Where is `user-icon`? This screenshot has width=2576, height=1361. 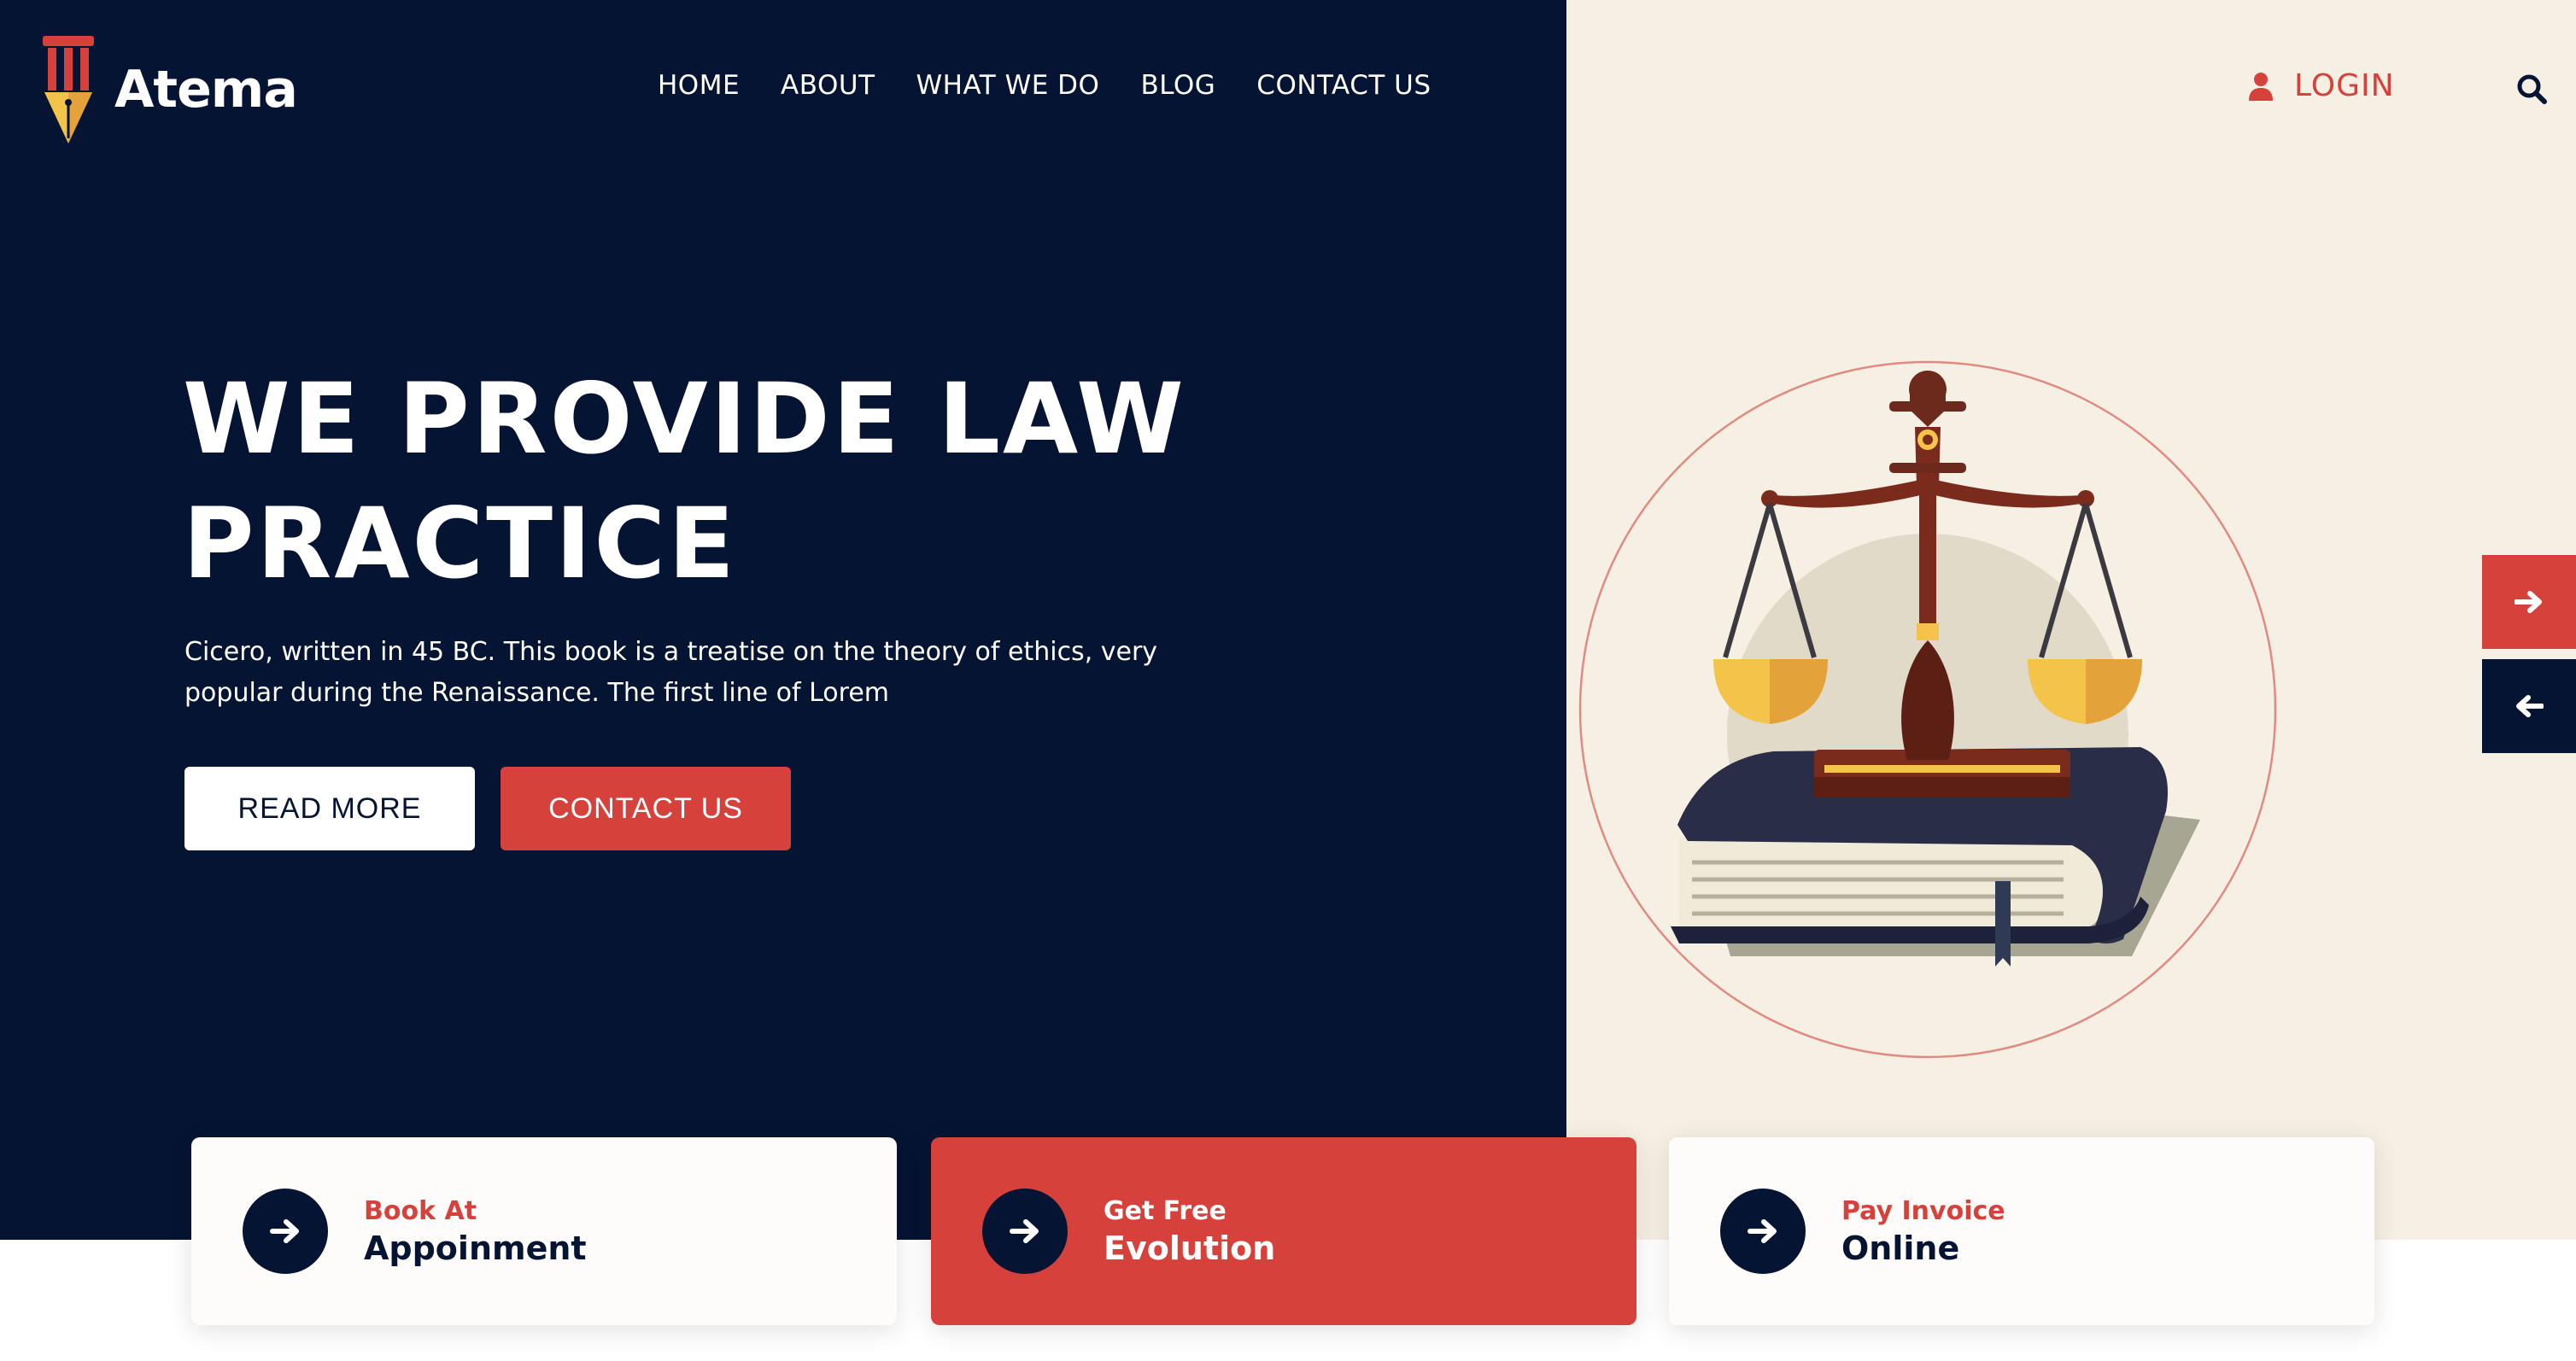 user-icon is located at coordinates (2261, 86).